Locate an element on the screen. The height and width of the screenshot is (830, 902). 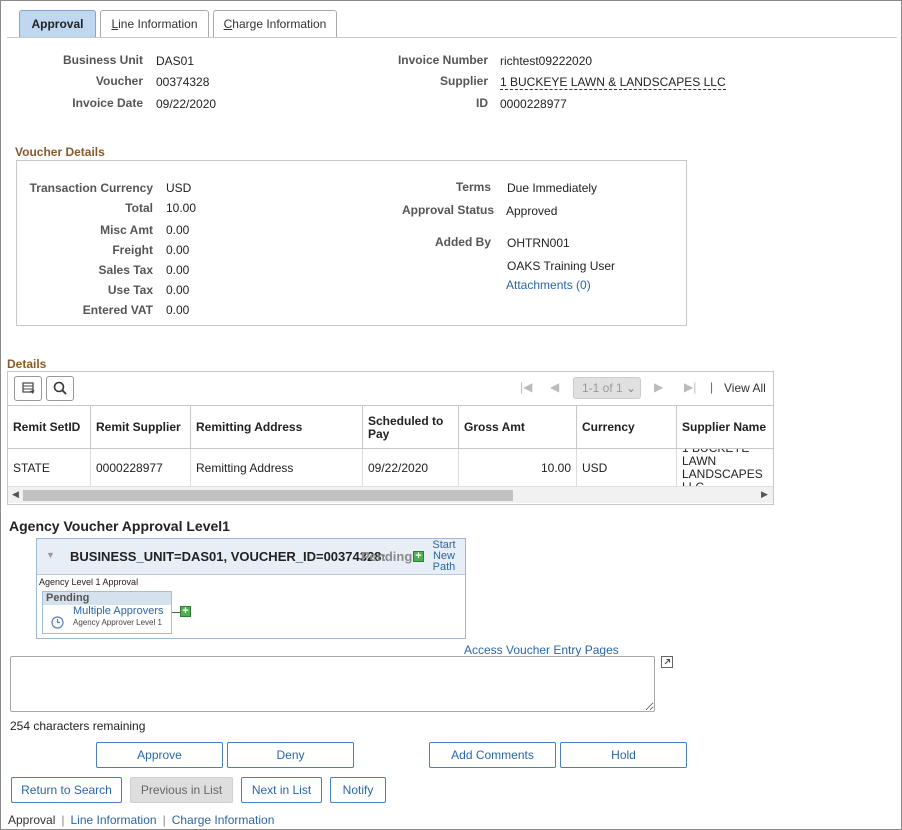
sales-tax-value: 0.00 is located at coordinates (178, 270).